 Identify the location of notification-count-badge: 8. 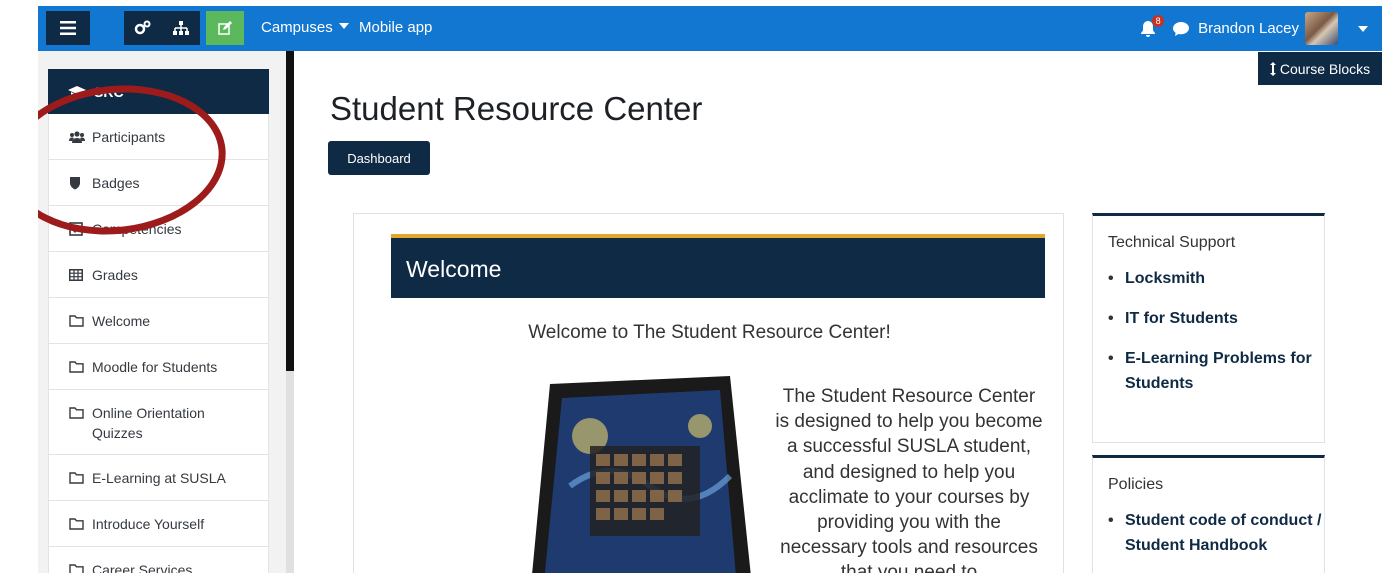
(1158, 20).